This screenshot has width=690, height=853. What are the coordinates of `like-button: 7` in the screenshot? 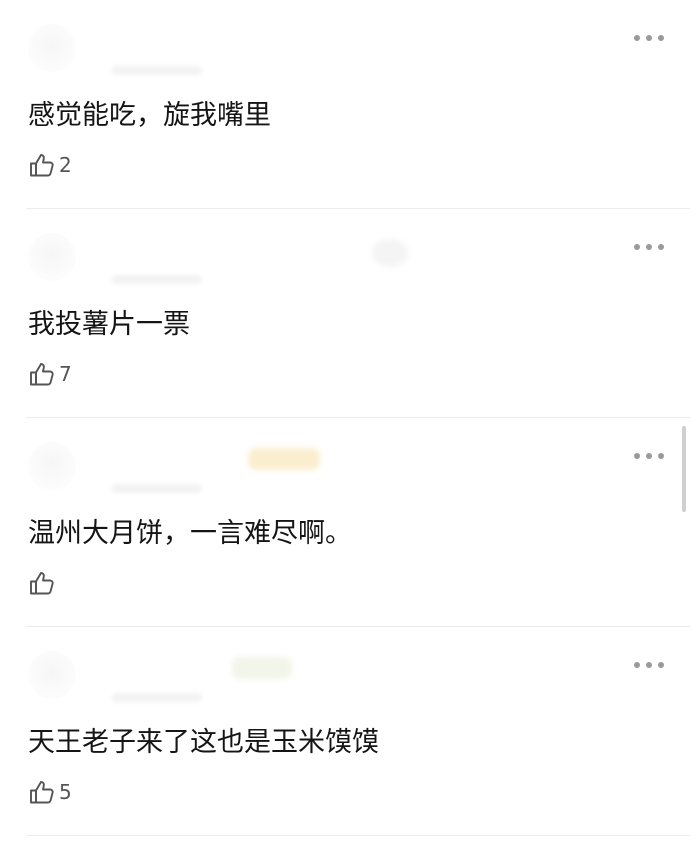 It's located at (50, 374).